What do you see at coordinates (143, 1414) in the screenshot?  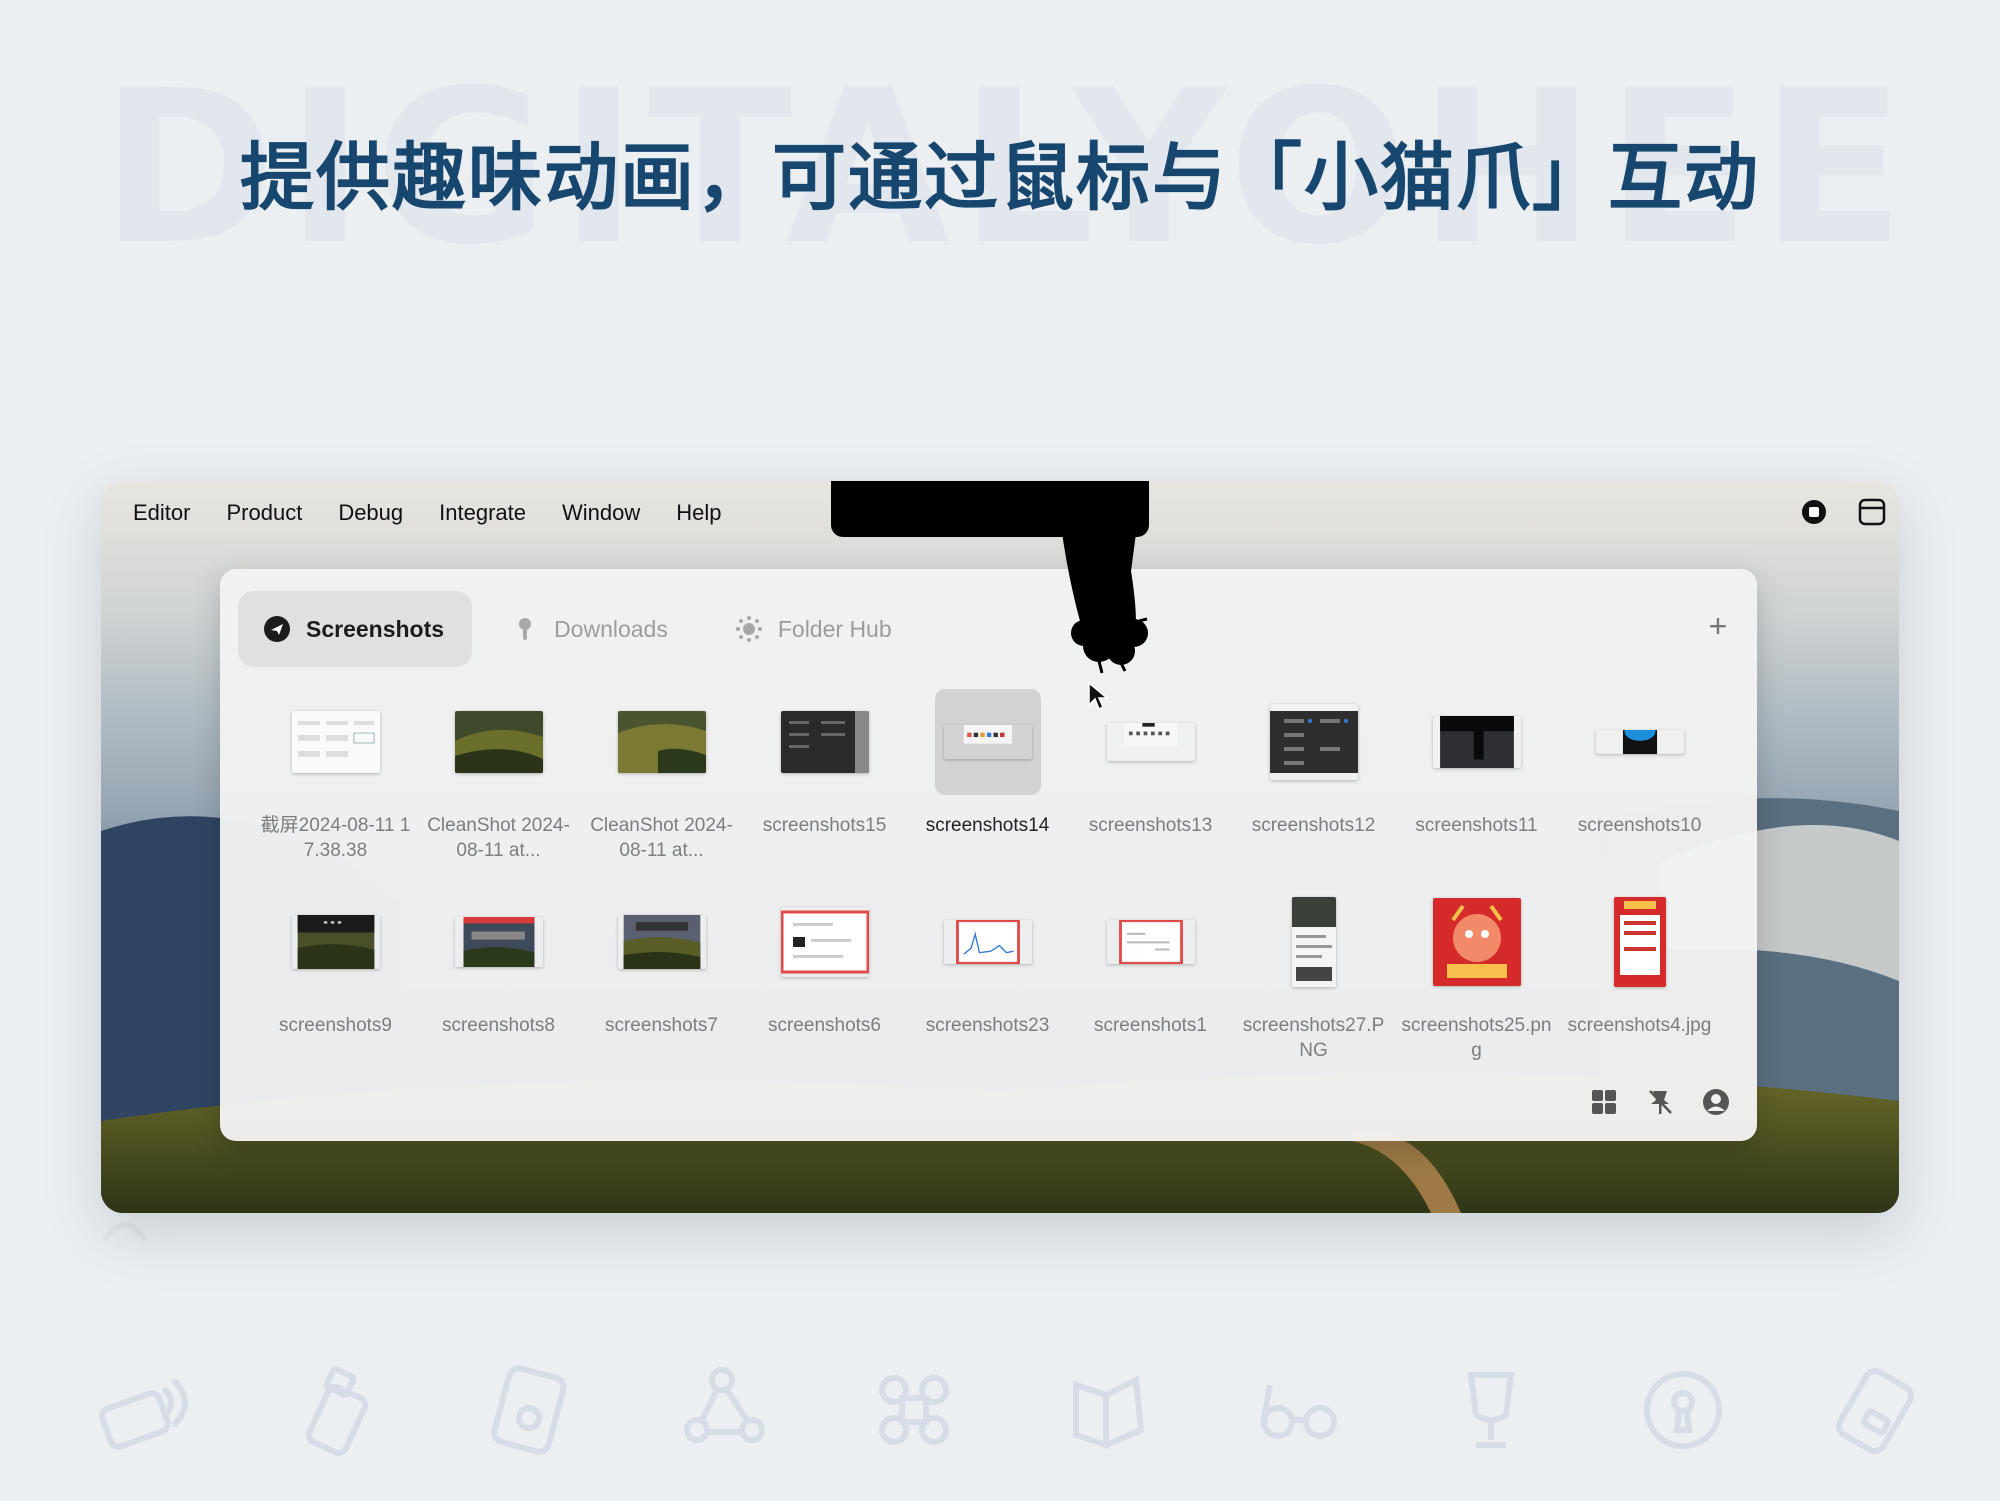 I see `wifi-card-icon` at bounding box center [143, 1414].